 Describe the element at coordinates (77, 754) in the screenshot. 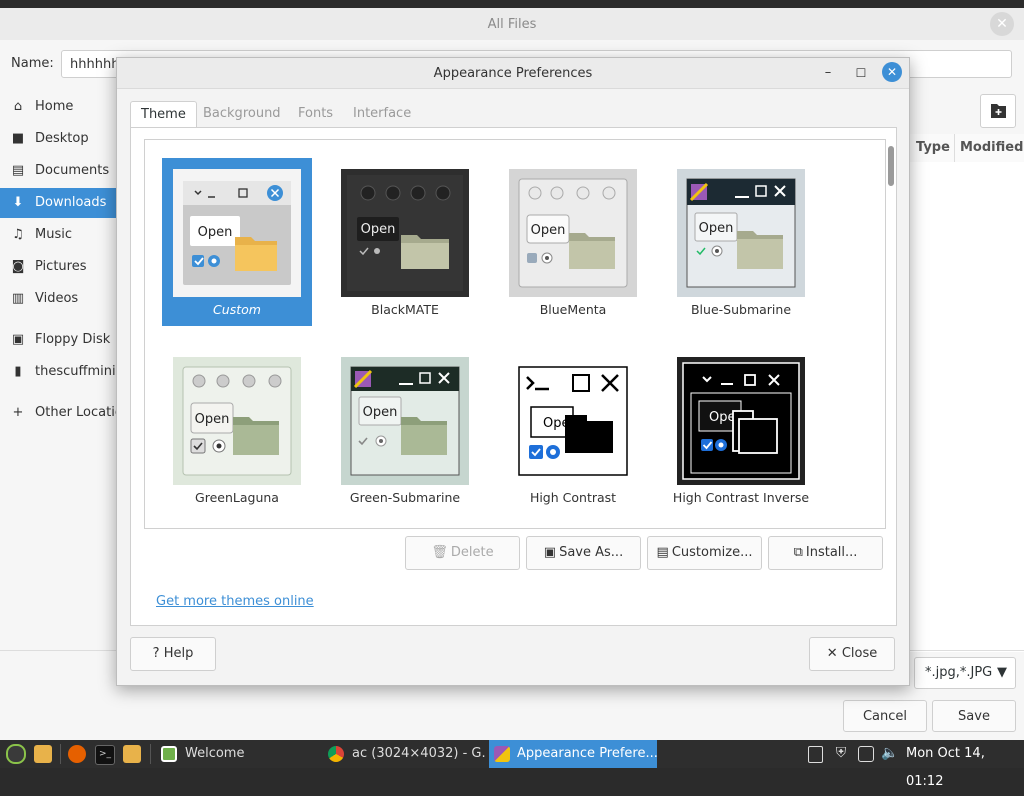

I see `firefox-icon` at that location.